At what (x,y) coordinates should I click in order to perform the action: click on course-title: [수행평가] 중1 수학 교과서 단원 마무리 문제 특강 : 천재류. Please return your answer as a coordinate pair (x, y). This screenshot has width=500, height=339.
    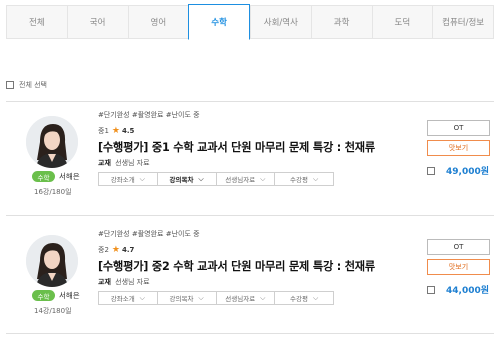
    Looking at the image, I should click on (236, 147).